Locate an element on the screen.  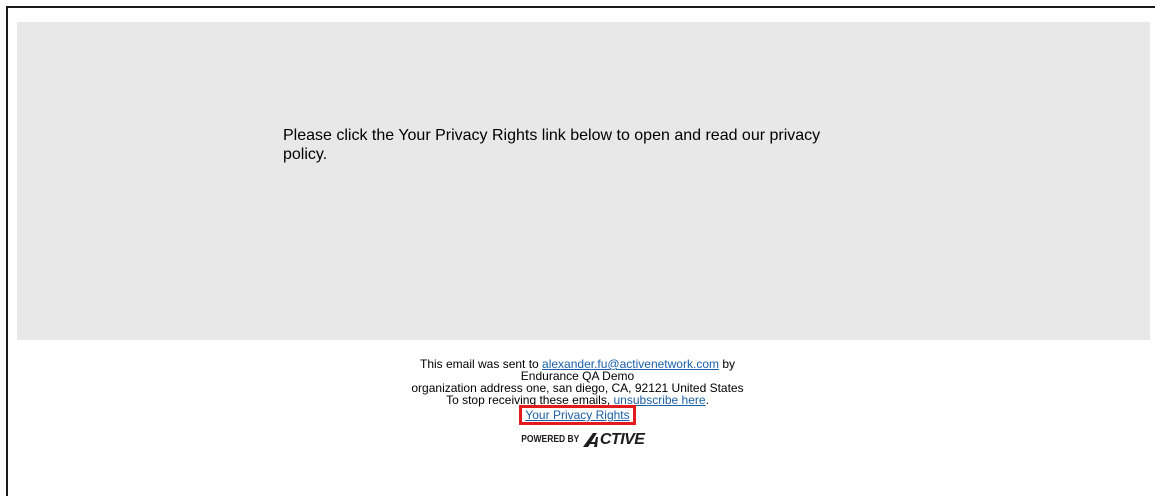
powered-line: POWERED BY CTIVE is located at coordinates (577, 436).